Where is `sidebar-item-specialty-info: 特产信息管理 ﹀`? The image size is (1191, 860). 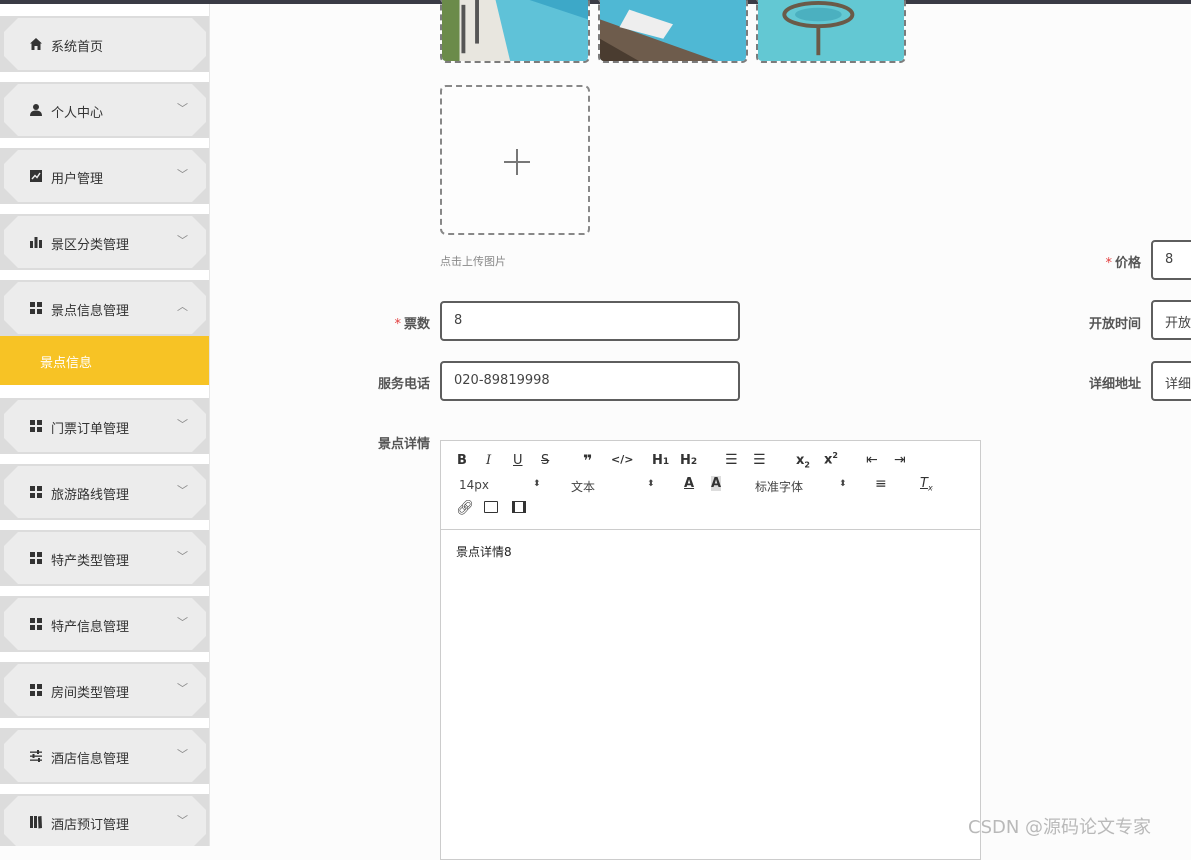 sidebar-item-specialty-info: 特产信息管理 ﹀ is located at coordinates (104, 624).